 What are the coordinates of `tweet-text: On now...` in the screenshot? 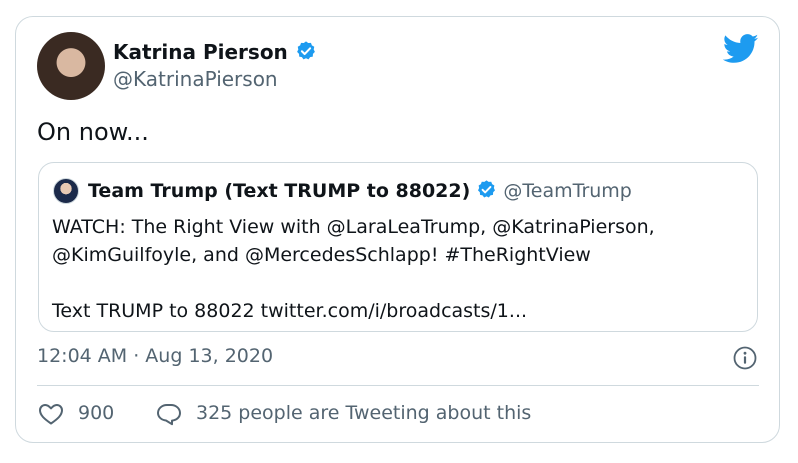 It's located at (93, 132).